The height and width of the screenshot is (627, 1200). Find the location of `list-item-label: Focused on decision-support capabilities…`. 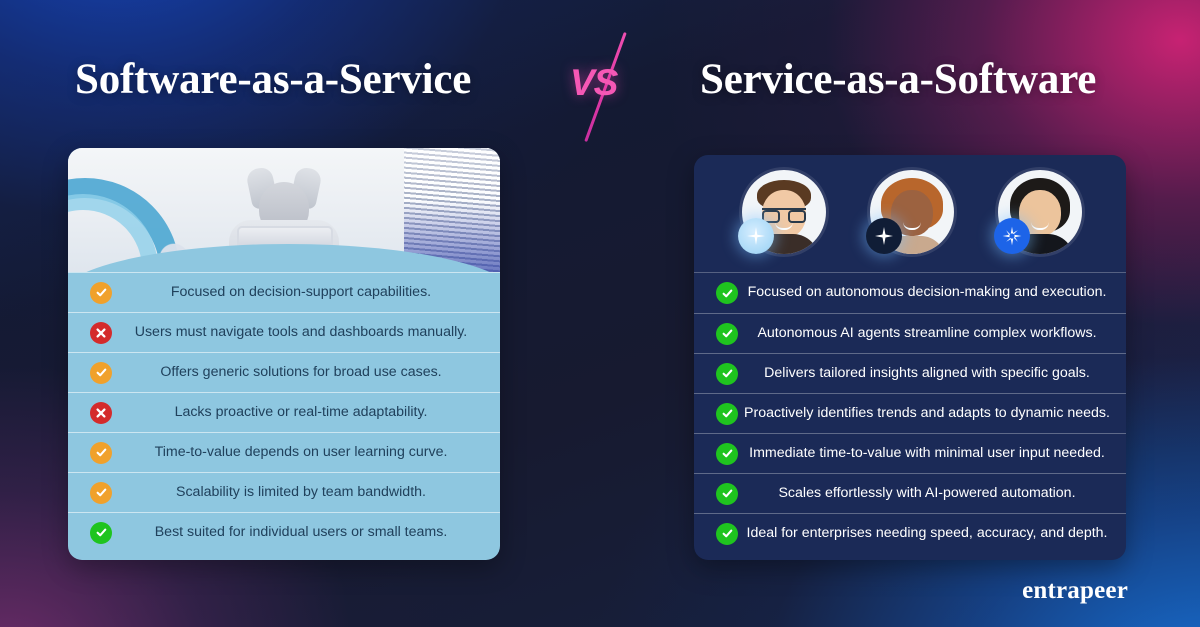

list-item-label: Focused on decision-support capabilities… is located at coordinates (301, 291).